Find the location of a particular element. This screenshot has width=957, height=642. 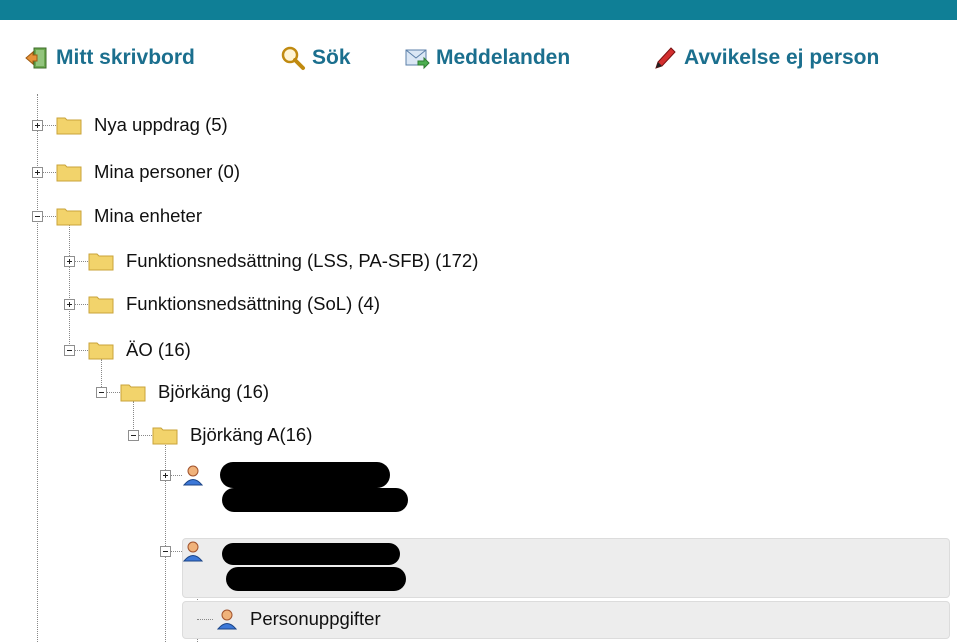

tree-node-label: Björkäng (16) is located at coordinates (214, 391).